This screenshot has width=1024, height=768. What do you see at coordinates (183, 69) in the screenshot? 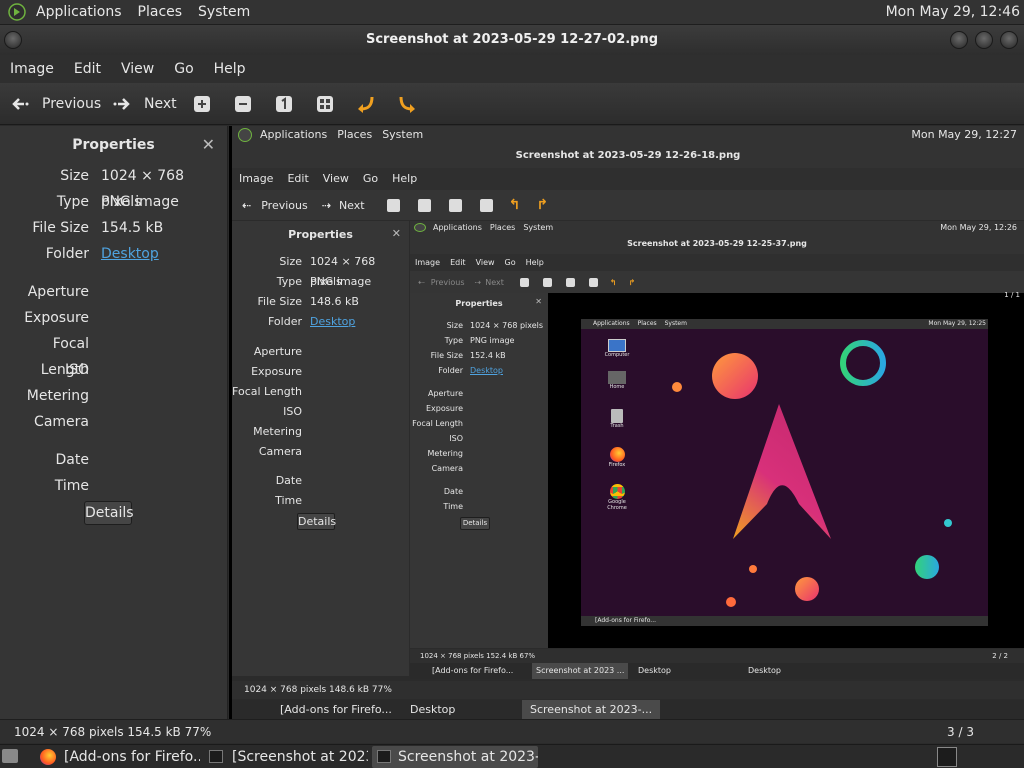
I see `menu-go: Go` at bounding box center [183, 69].